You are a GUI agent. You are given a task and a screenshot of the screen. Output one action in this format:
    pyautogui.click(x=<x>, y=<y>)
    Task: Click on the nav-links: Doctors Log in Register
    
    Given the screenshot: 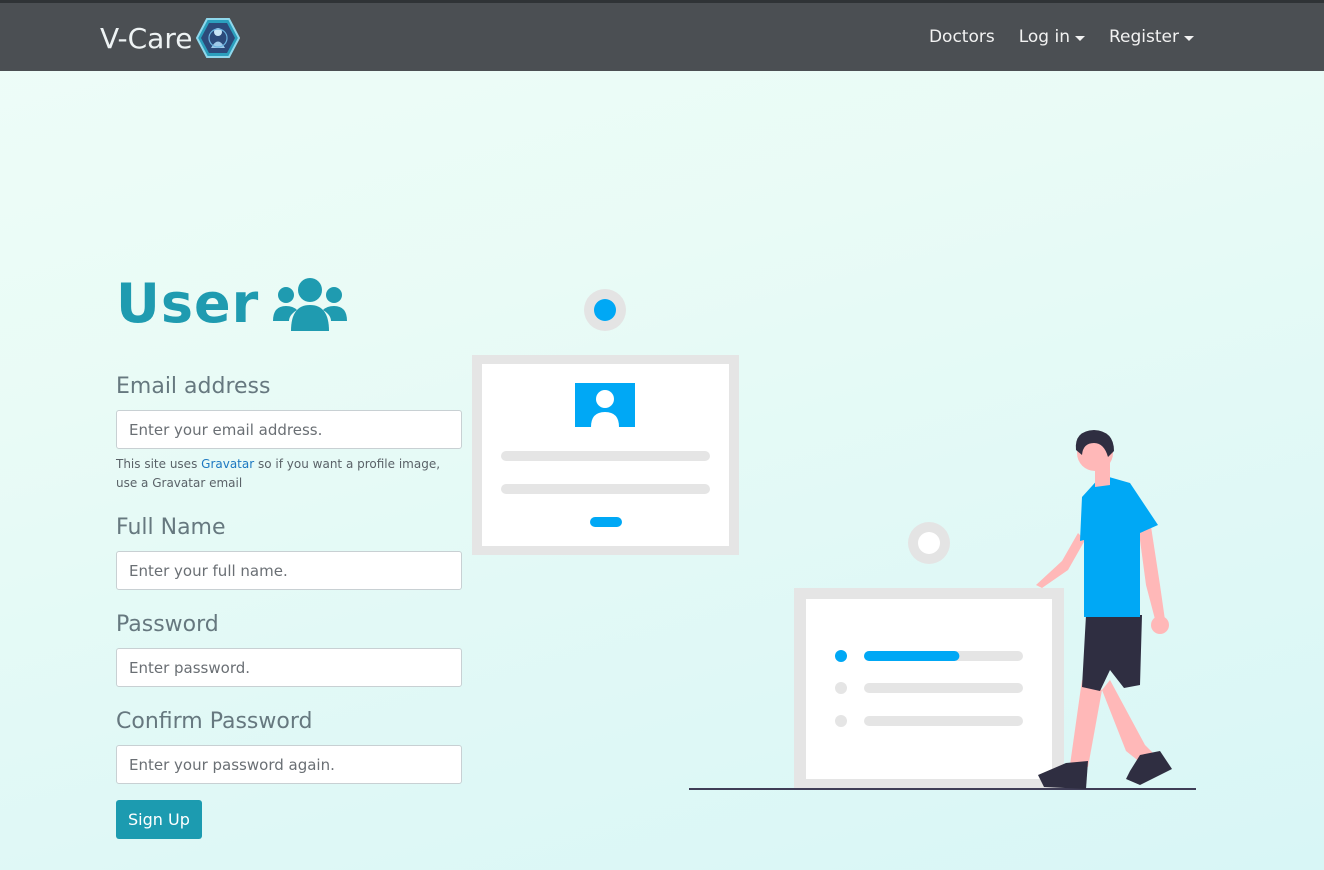 What is the action you would take?
    pyautogui.click(x=1061, y=37)
    